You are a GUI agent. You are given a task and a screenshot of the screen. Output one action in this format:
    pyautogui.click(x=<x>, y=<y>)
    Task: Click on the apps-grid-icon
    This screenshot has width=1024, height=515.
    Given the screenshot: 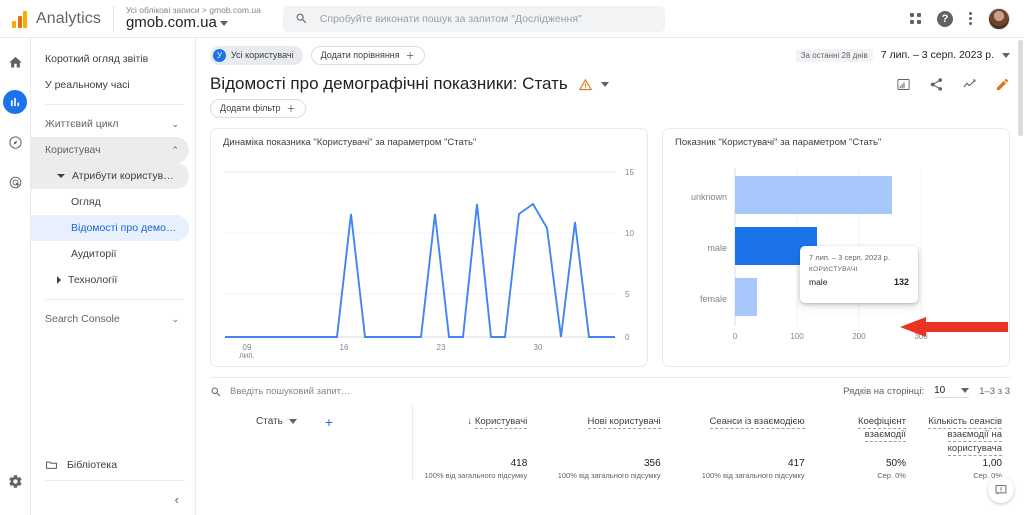 What is the action you would take?
    pyautogui.click(x=915, y=18)
    